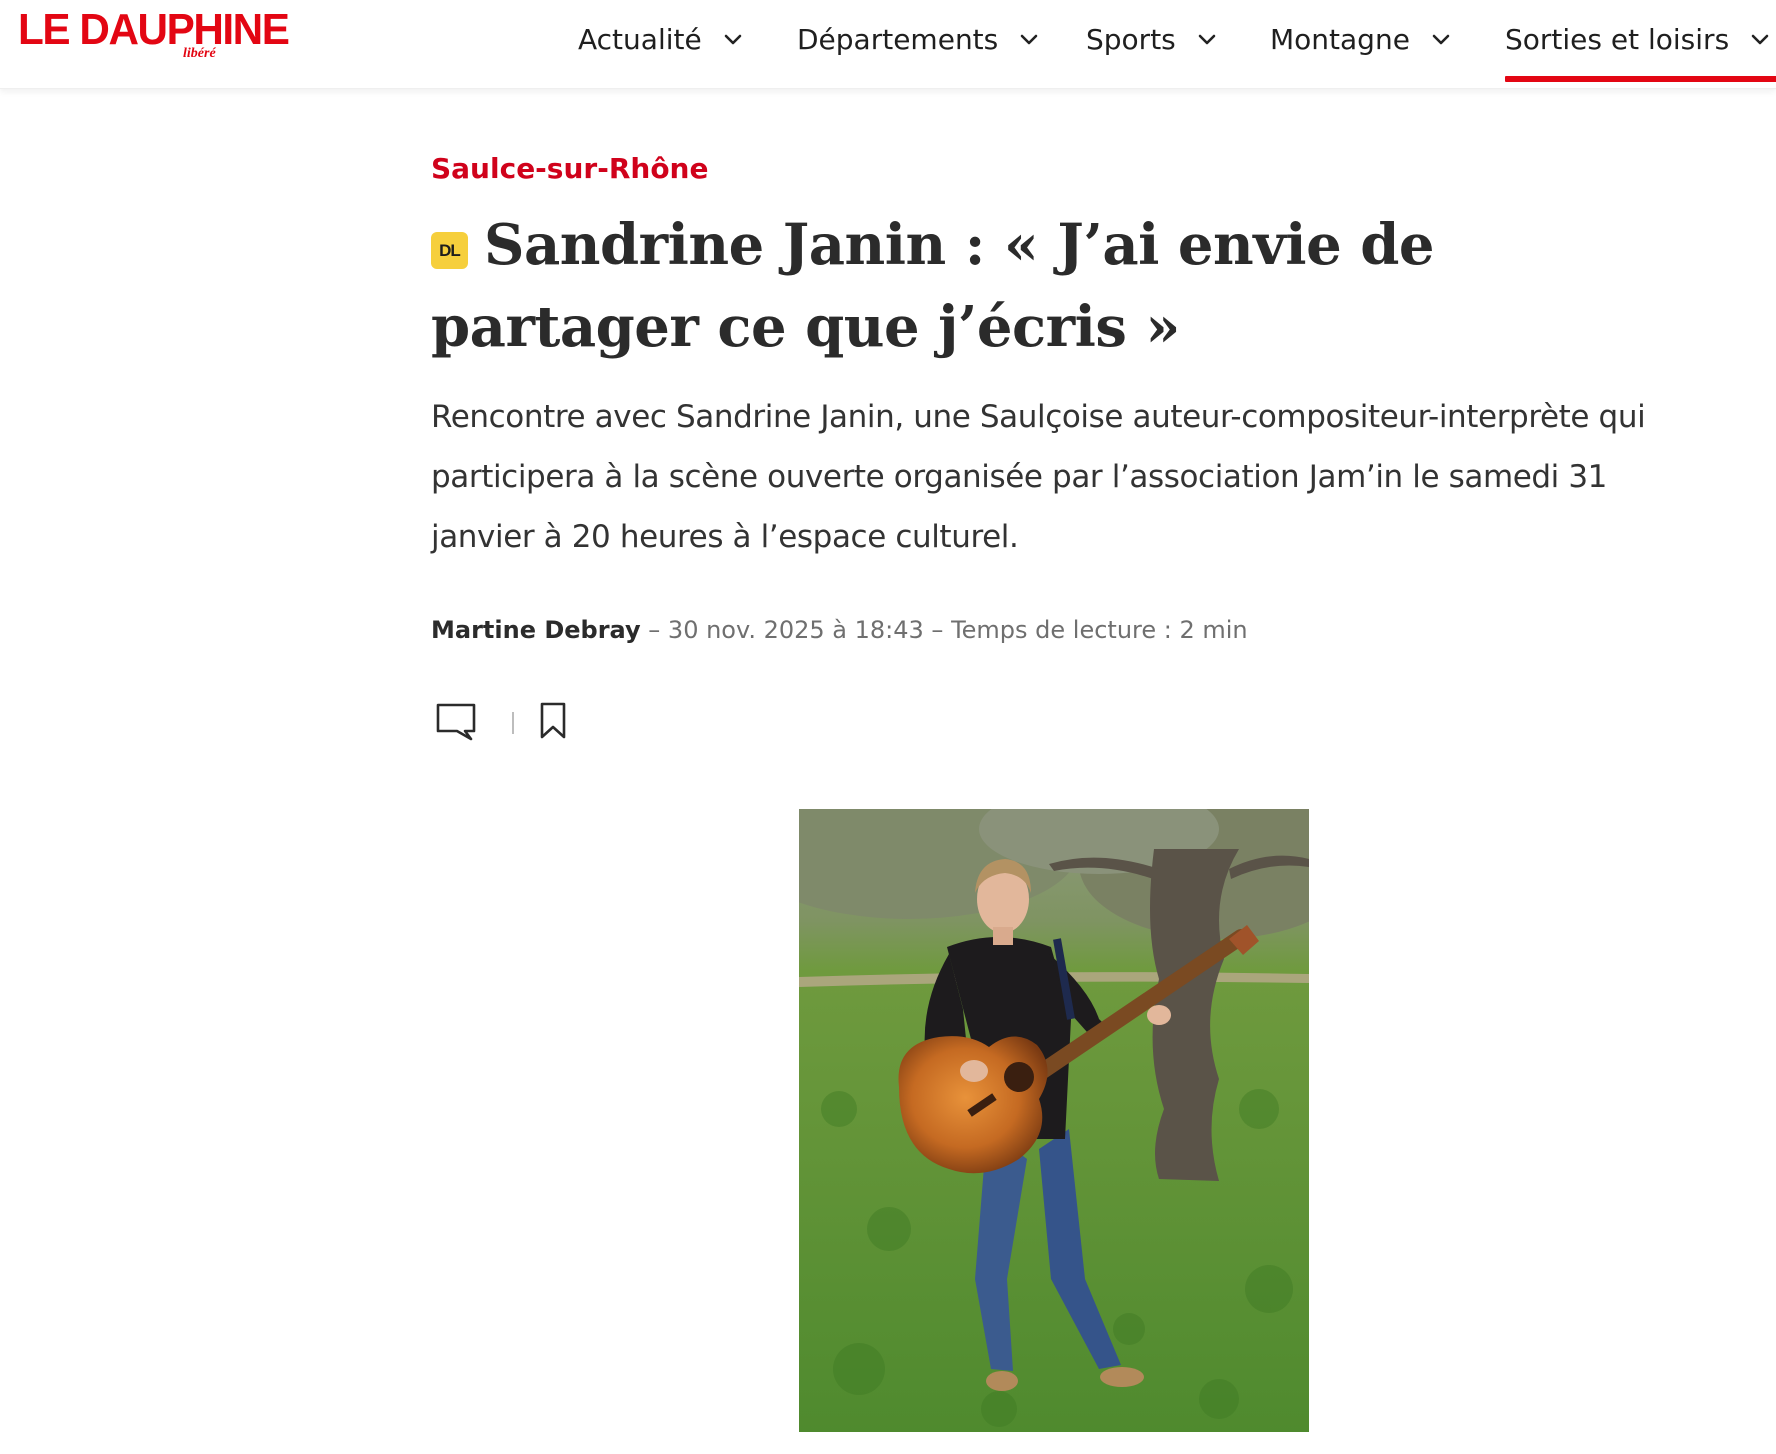  Describe the element at coordinates (898, 39) in the screenshot. I see `nav-item-label: Départements` at that location.